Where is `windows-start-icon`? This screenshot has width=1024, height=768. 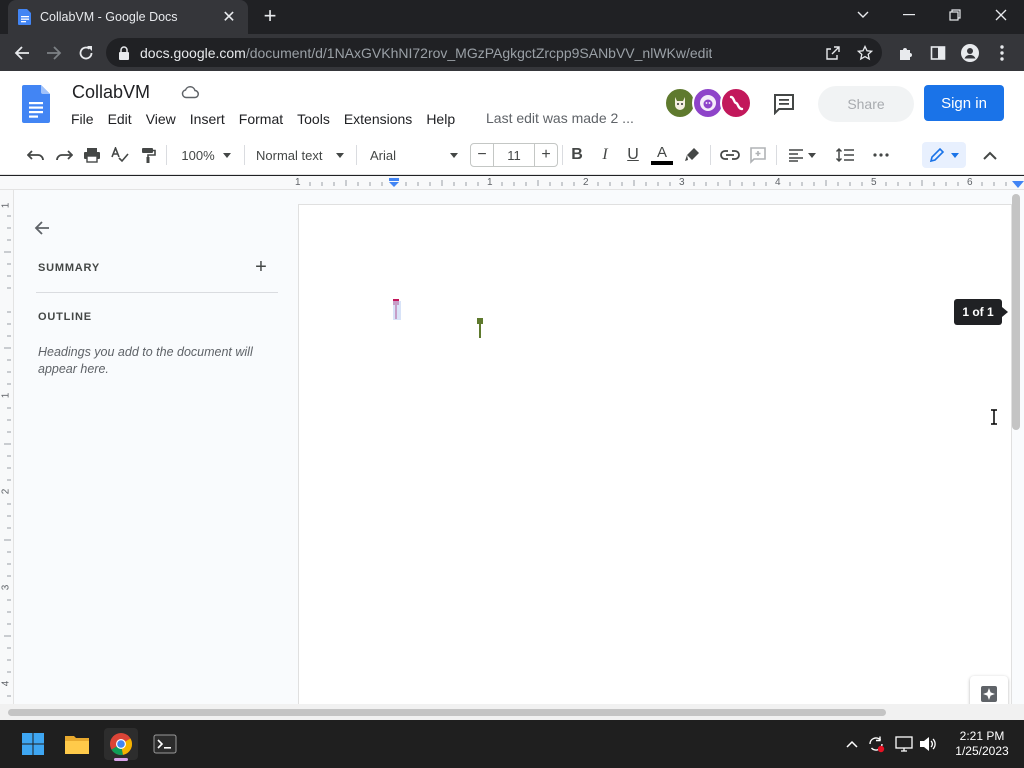 windows-start-icon is located at coordinates (33, 744).